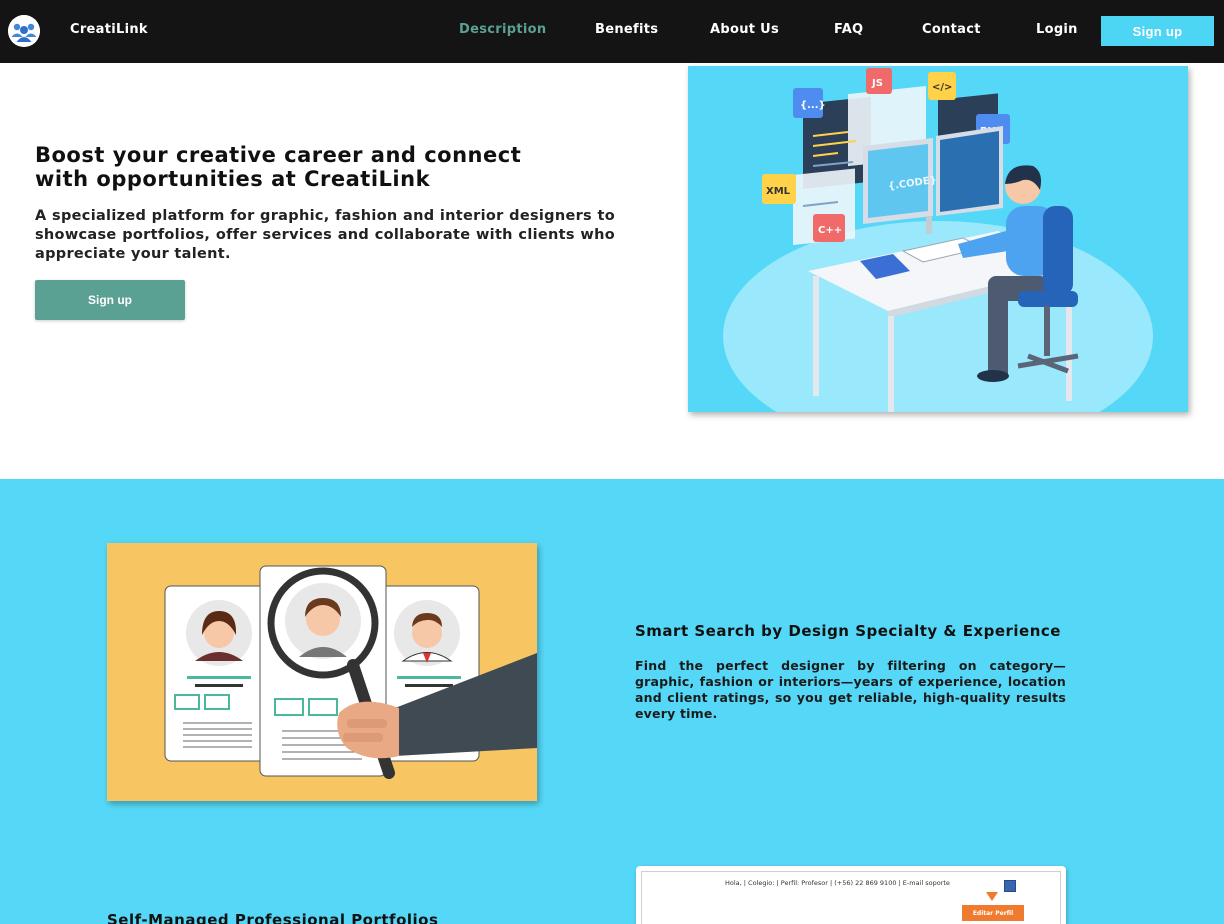 This screenshot has width=1224, height=924. Describe the element at coordinates (993, 913) in the screenshot. I see `edit-profile-button: Editar Perfil` at that location.